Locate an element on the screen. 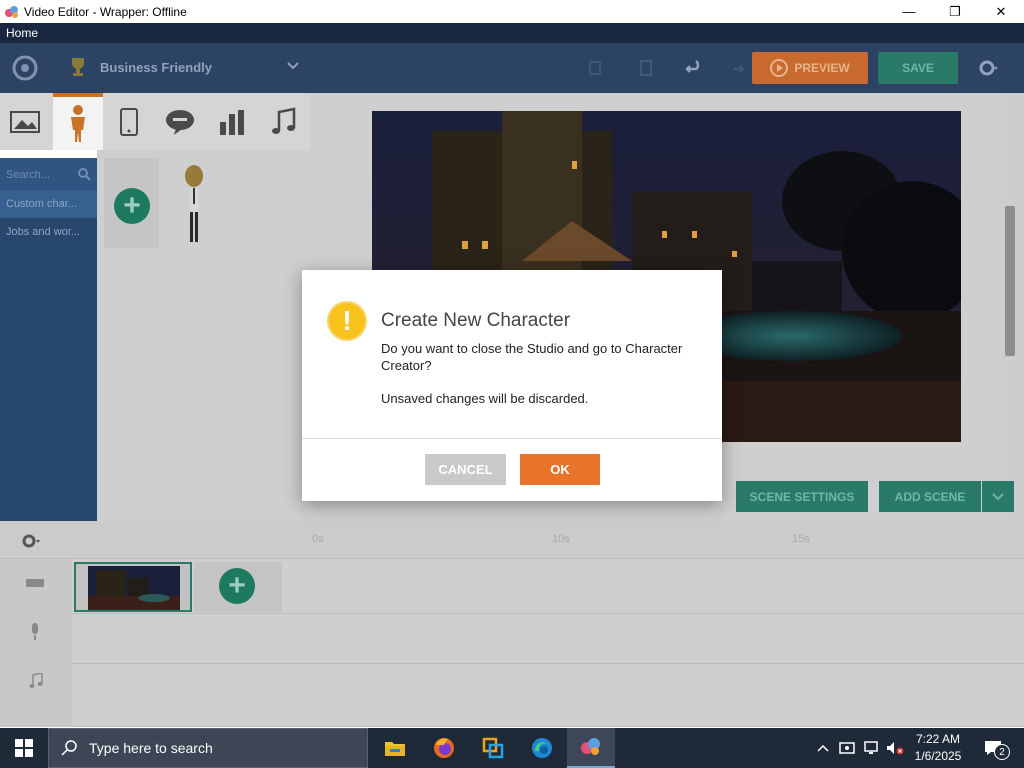  tab-characters is located at coordinates (78, 121).